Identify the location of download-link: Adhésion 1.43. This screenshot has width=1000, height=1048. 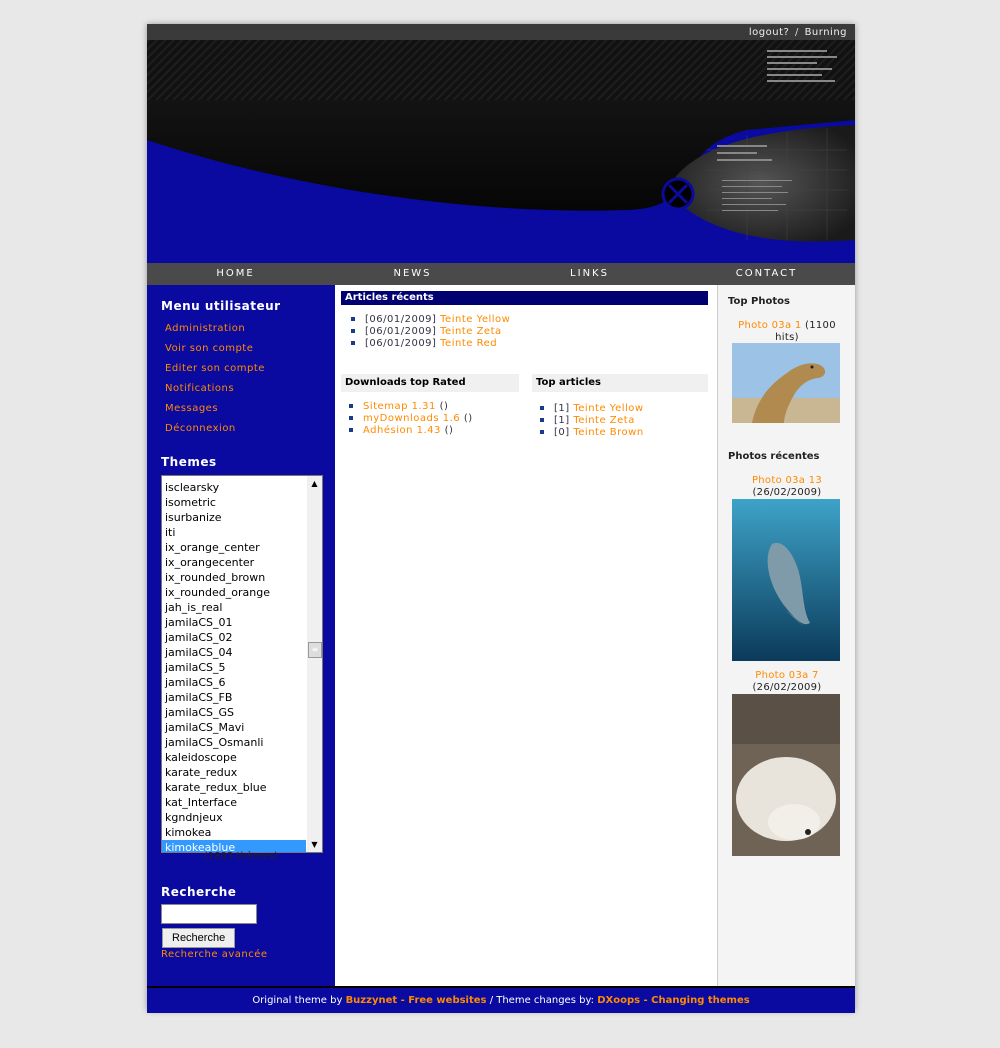
(402, 430).